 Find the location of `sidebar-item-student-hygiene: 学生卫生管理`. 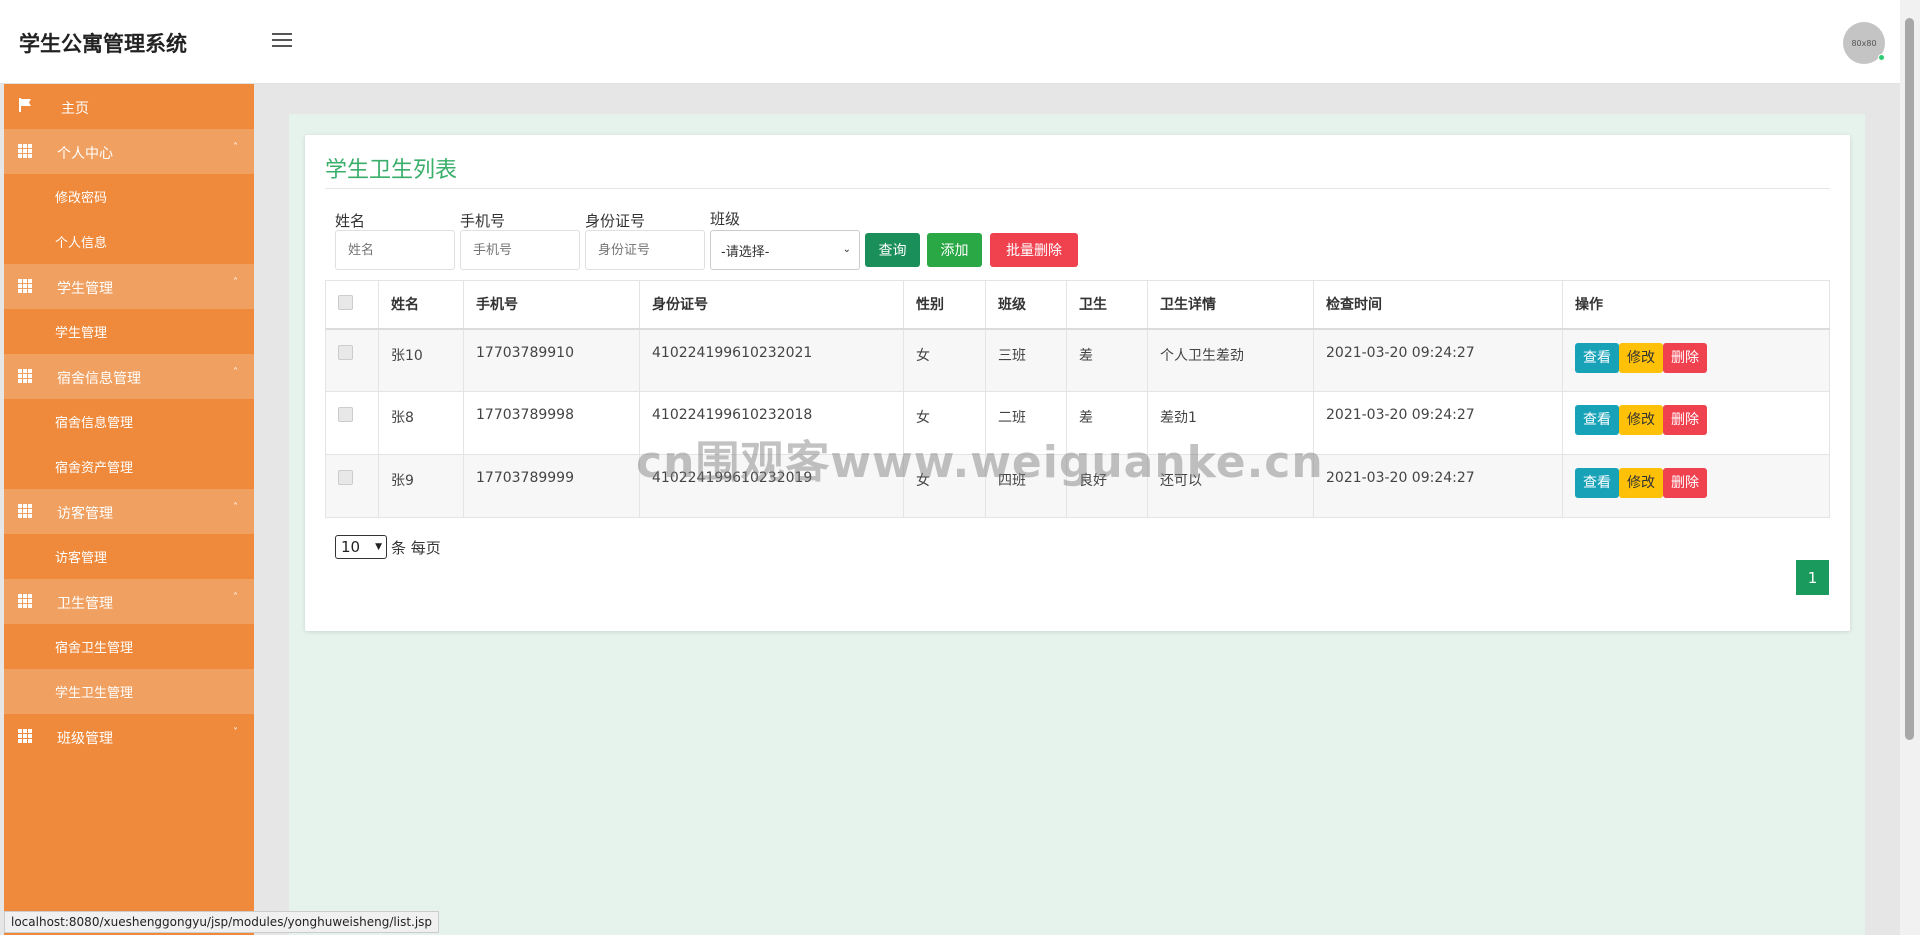

sidebar-item-student-hygiene: 学生卫生管理 is located at coordinates (129, 691).